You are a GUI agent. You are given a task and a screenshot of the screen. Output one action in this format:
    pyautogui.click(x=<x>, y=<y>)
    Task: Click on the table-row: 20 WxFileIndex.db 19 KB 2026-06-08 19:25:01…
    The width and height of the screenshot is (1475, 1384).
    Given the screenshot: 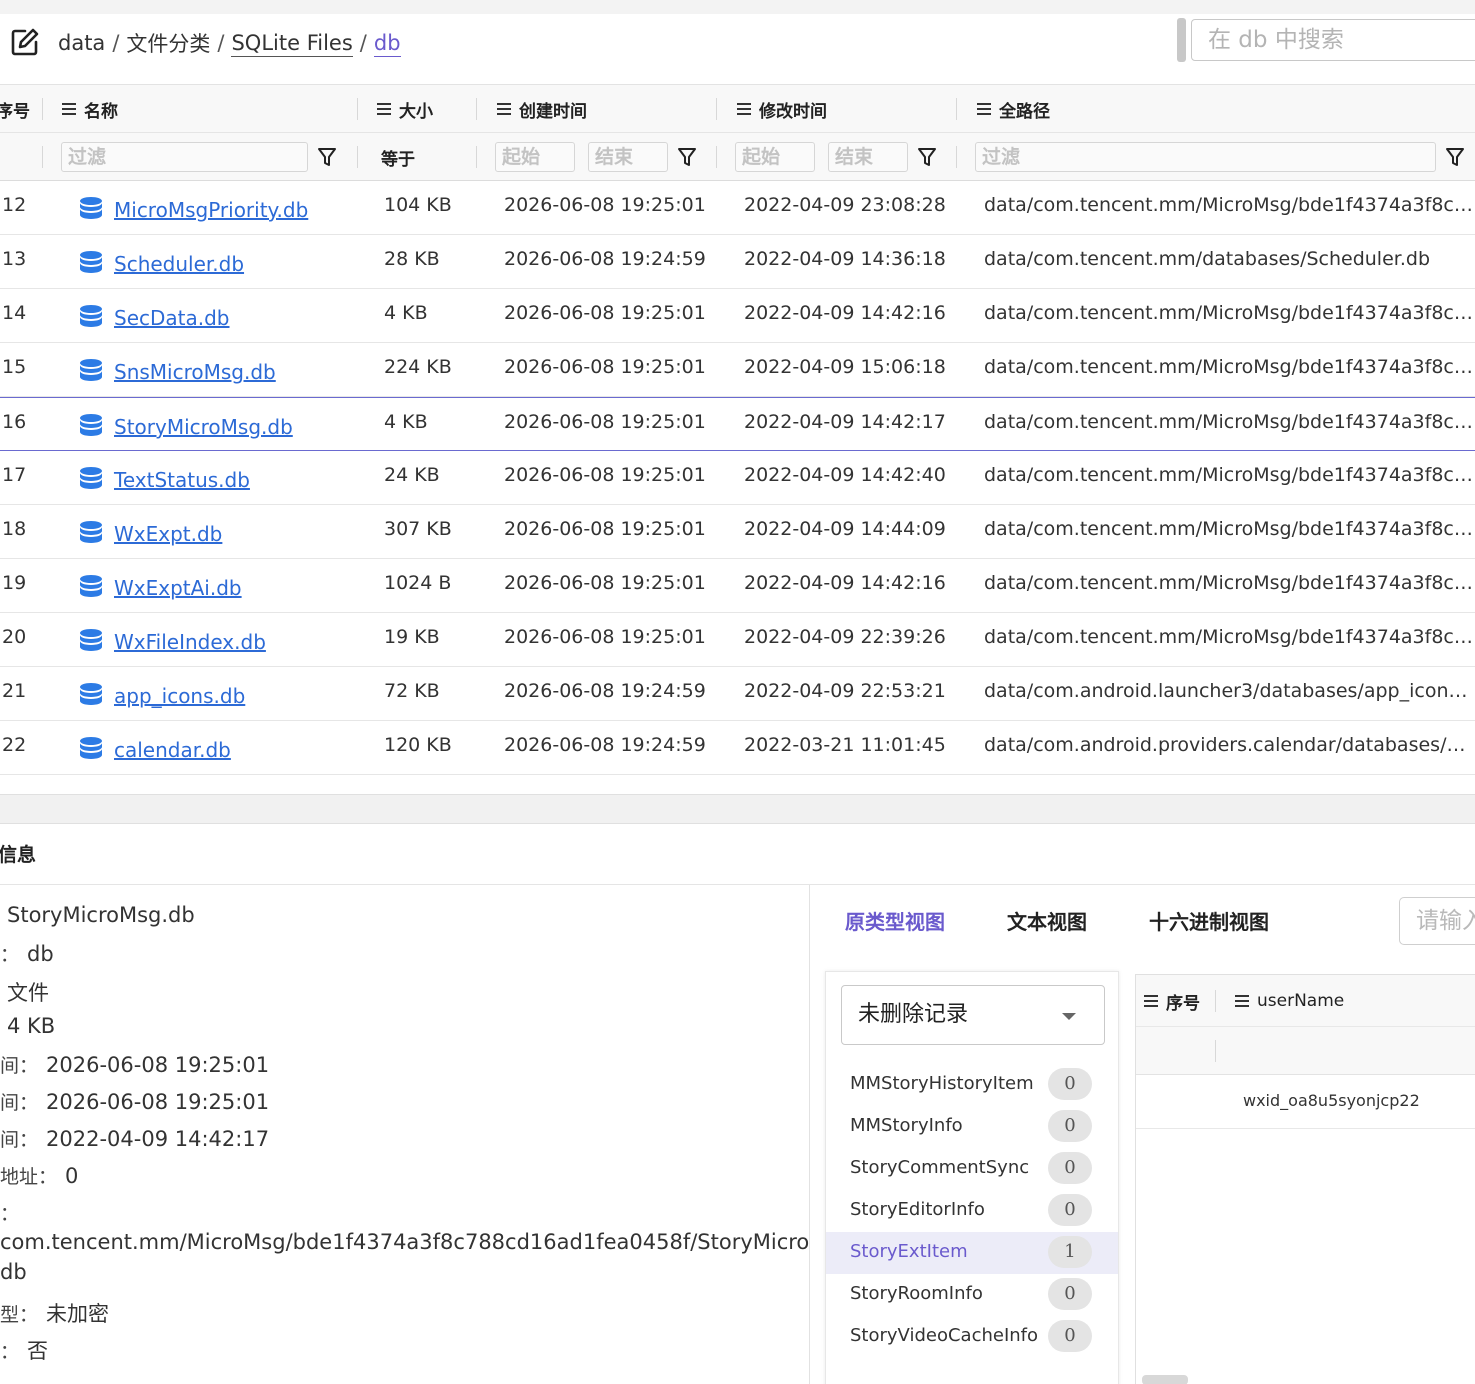 What is the action you would take?
    pyautogui.click(x=737, y=640)
    